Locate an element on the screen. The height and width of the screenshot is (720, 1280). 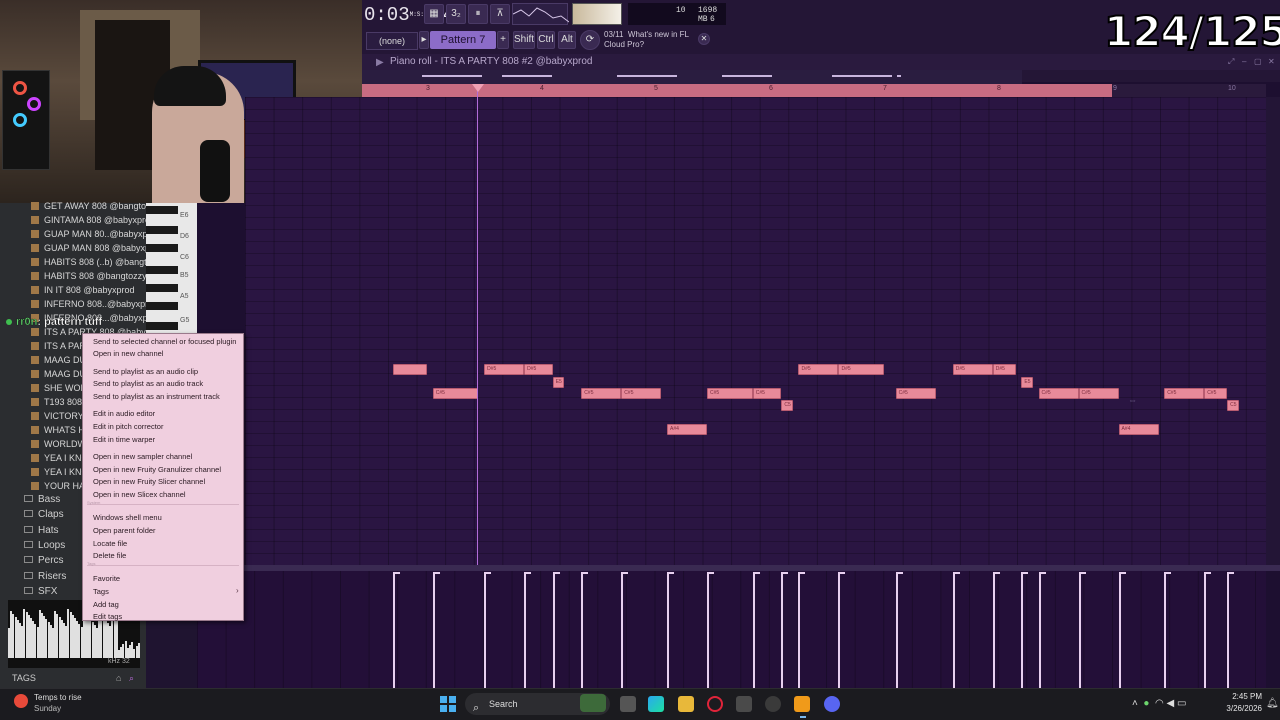
browser-folder: Risers is located at coordinates (45, 576).